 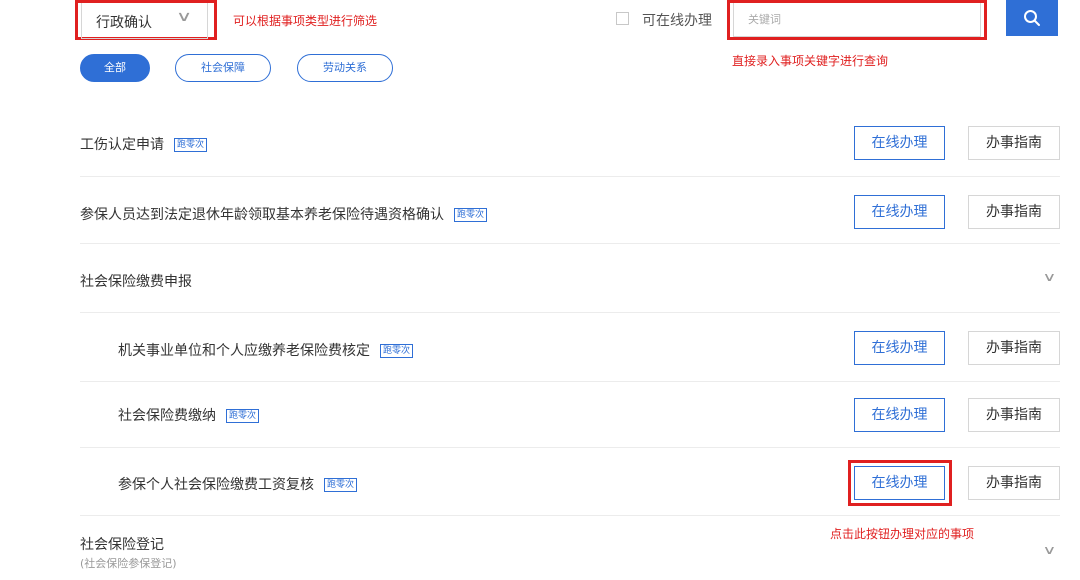 I want to click on type-filter-select-highlight: 行政确认 ∨, so click(x=146, y=20).